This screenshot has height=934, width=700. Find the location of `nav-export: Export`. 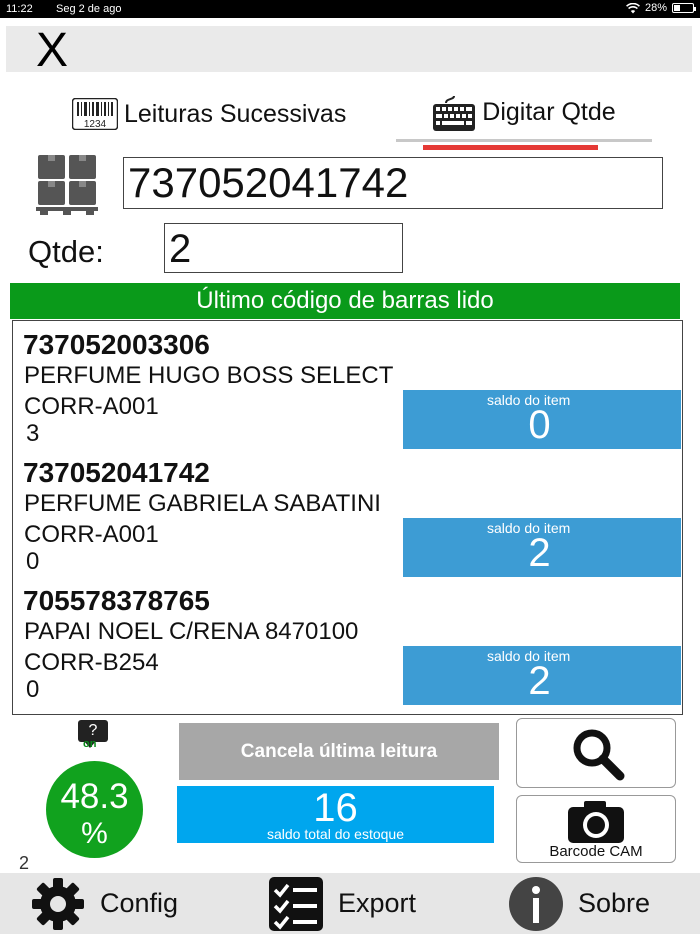

nav-export: Export is located at coordinates (342, 903).